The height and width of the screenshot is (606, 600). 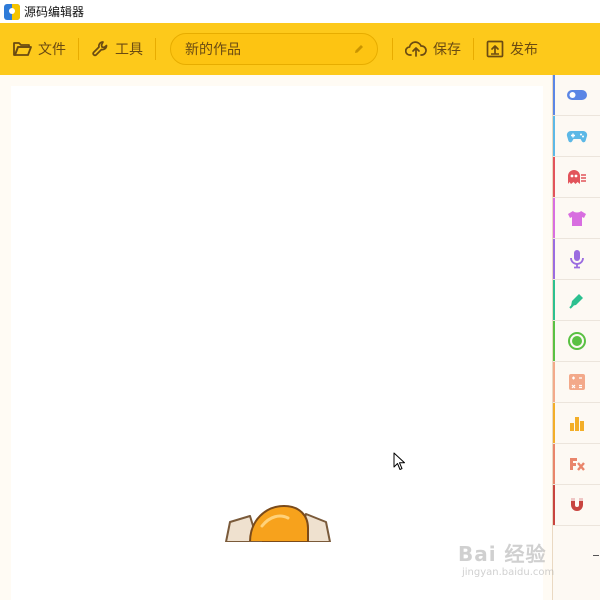 I want to click on pencil-icon, so click(x=359, y=49).